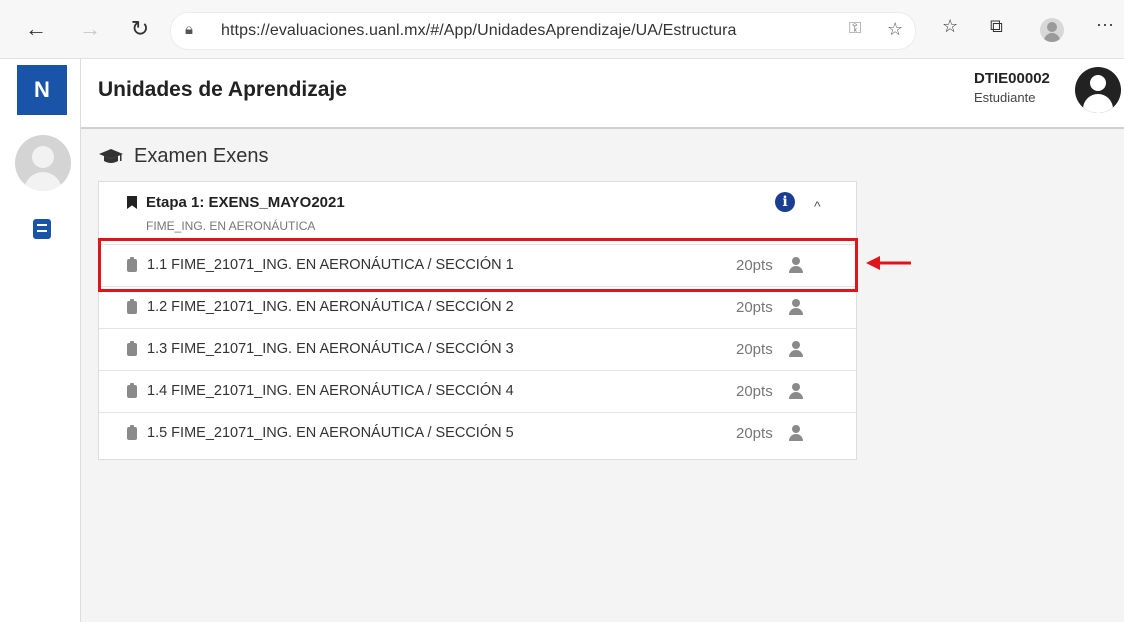  I want to click on lock-icon: 🔒︎, so click(189, 29).